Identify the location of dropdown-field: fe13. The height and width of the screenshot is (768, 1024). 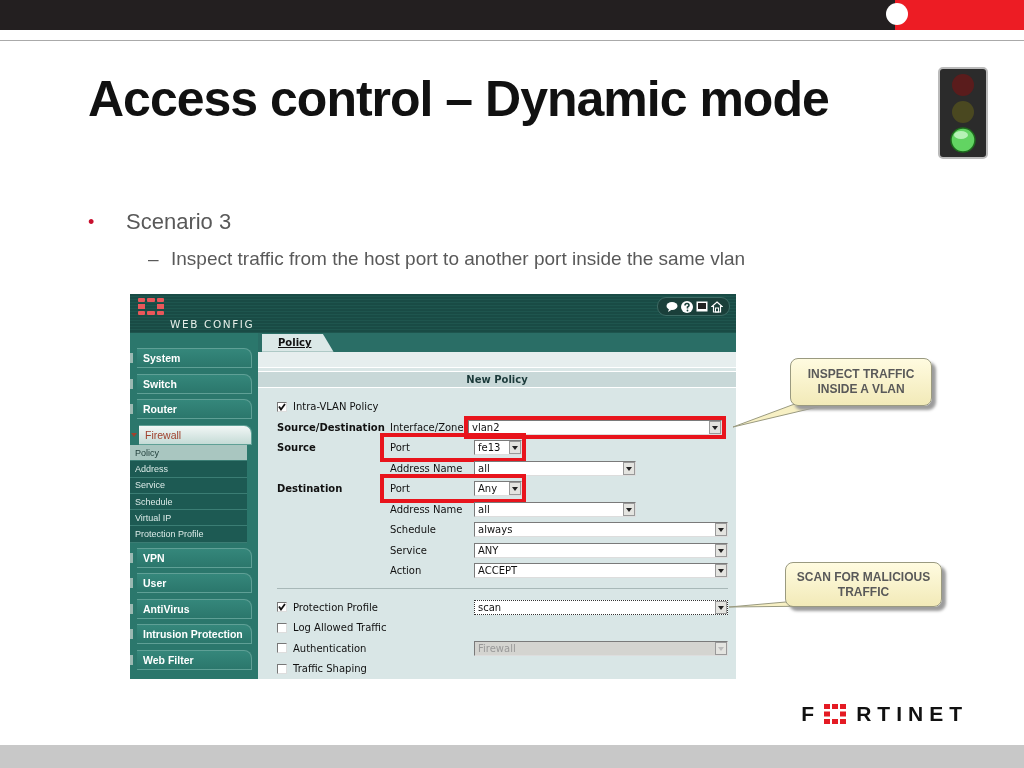
(498, 448).